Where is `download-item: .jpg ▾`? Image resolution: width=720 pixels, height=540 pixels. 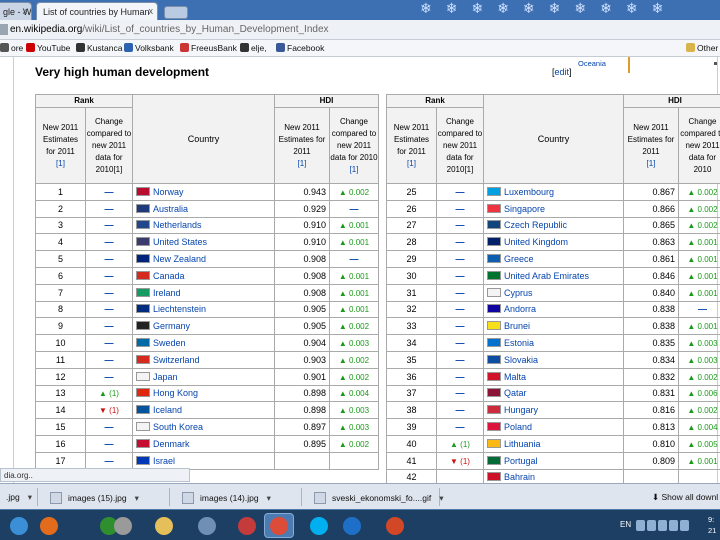
download-item: .jpg ▾ is located at coordinates (19, 497).